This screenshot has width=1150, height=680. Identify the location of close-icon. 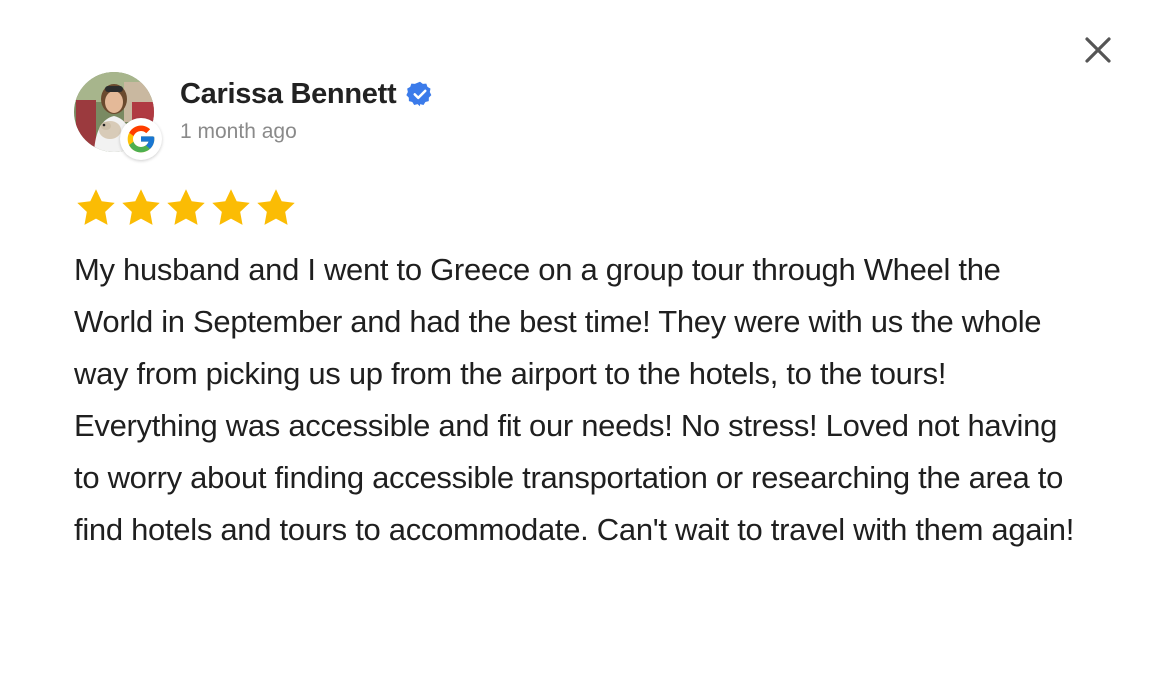
(1098, 50).